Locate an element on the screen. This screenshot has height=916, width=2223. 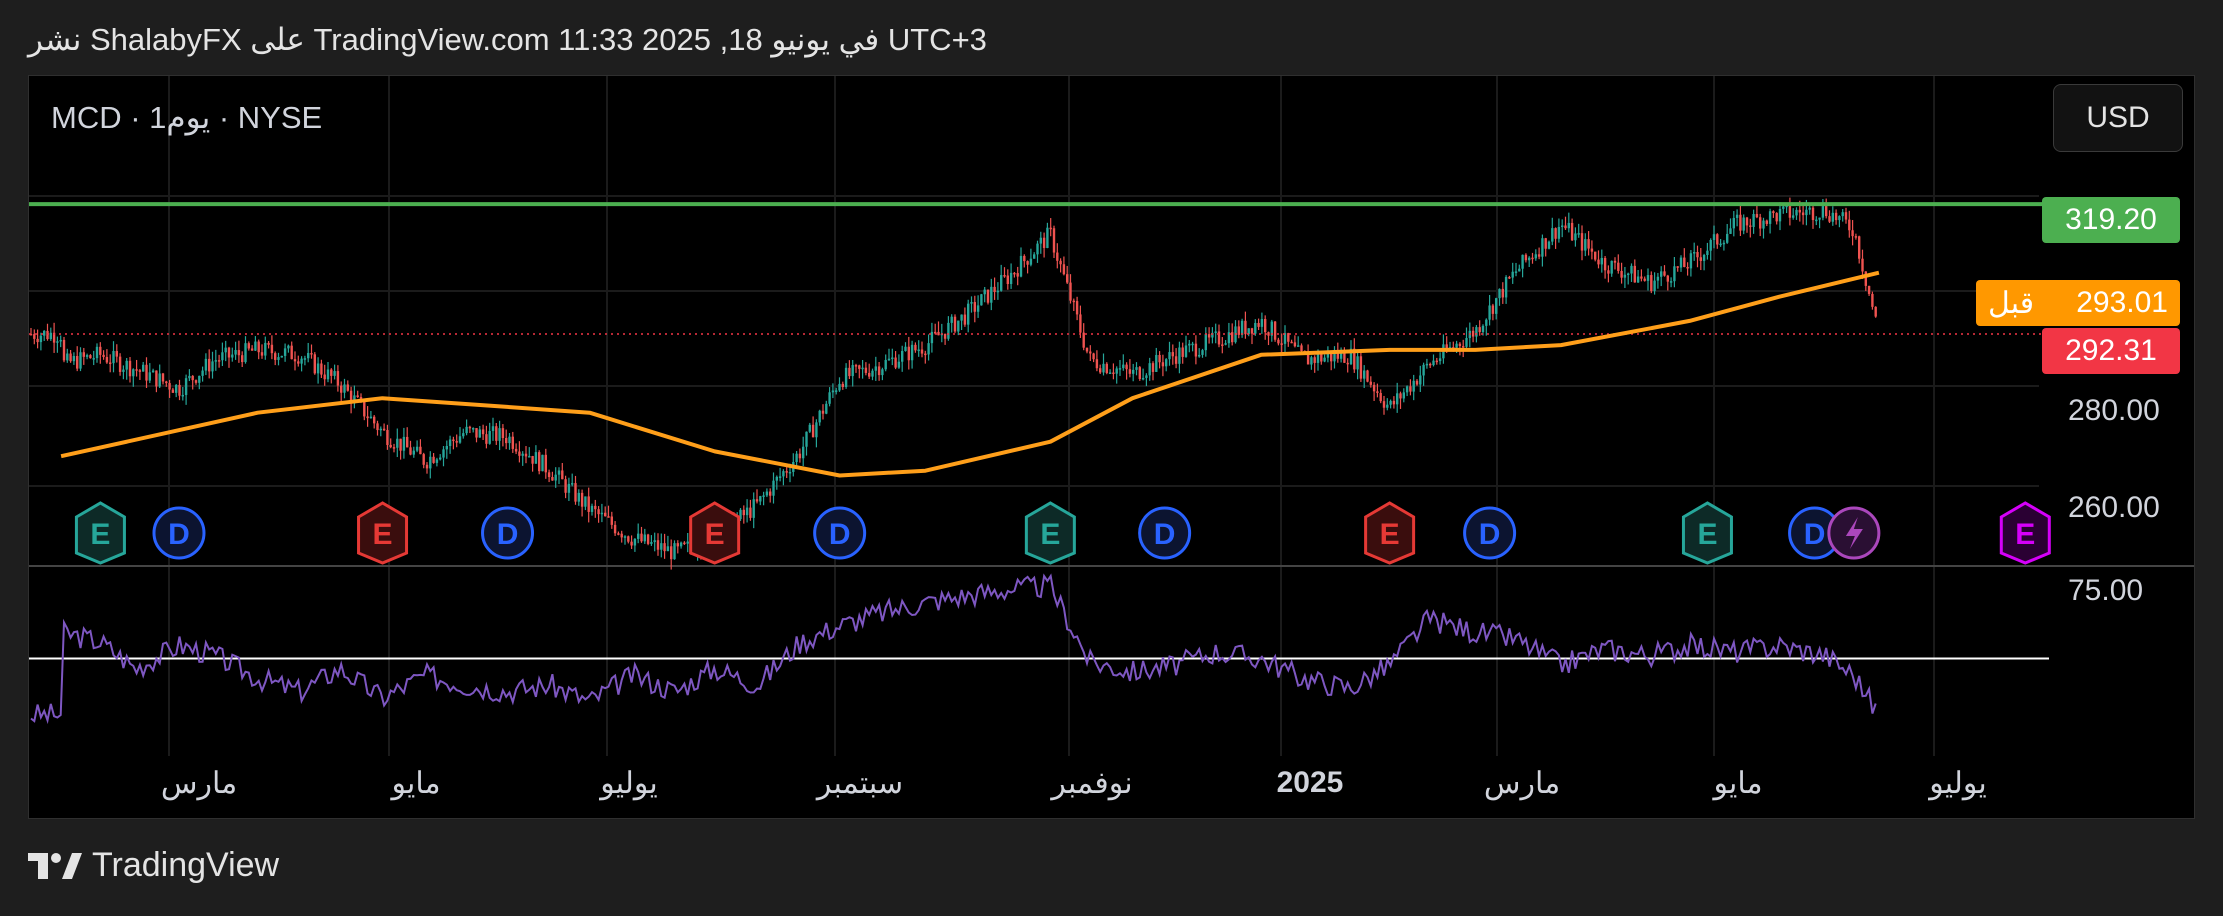
currency-button: USD is located at coordinates (2118, 118).